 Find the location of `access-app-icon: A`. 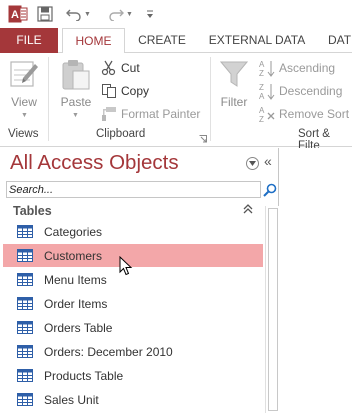

access-app-icon: A is located at coordinates (18, 14).